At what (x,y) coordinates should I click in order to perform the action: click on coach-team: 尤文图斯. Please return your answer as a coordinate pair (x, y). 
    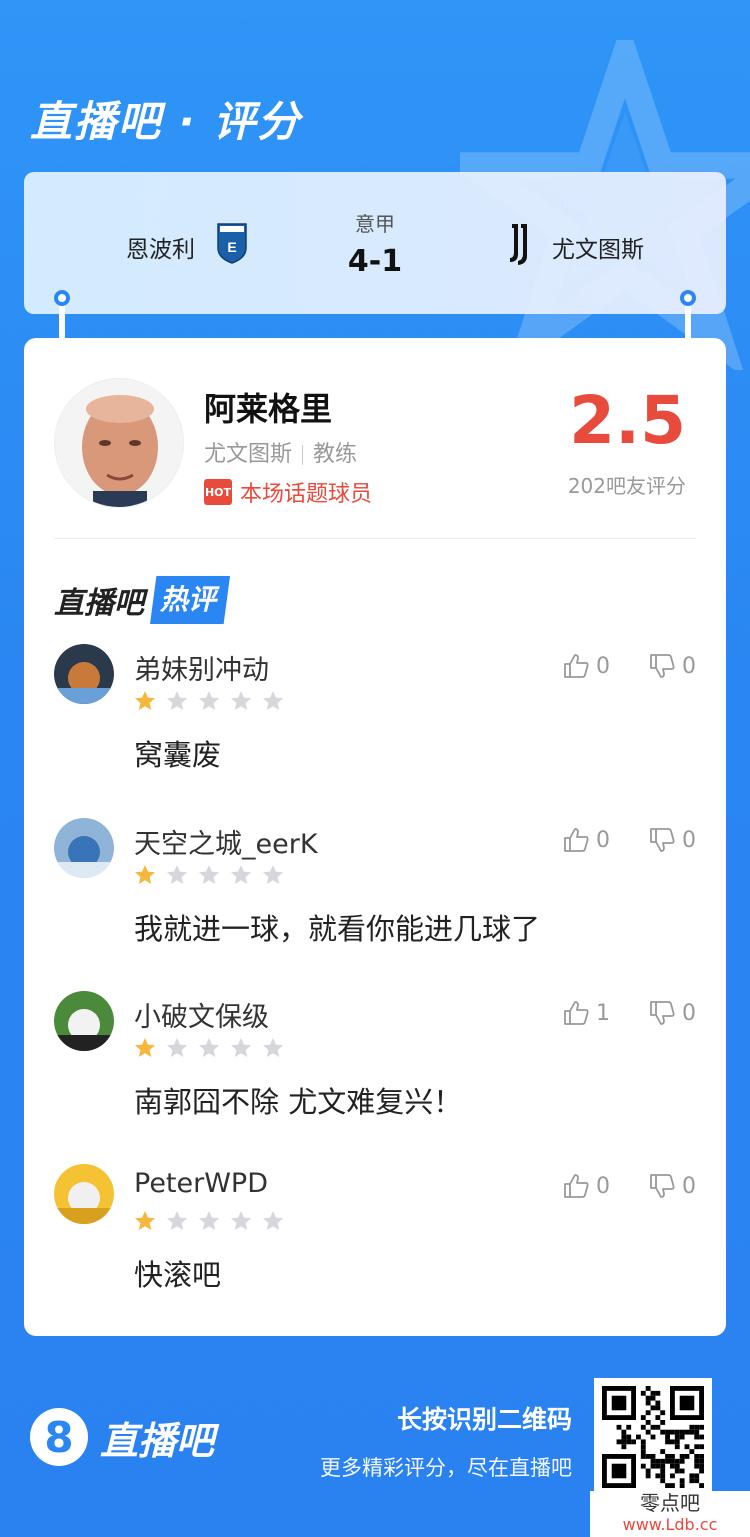
    Looking at the image, I should click on (248, 454).